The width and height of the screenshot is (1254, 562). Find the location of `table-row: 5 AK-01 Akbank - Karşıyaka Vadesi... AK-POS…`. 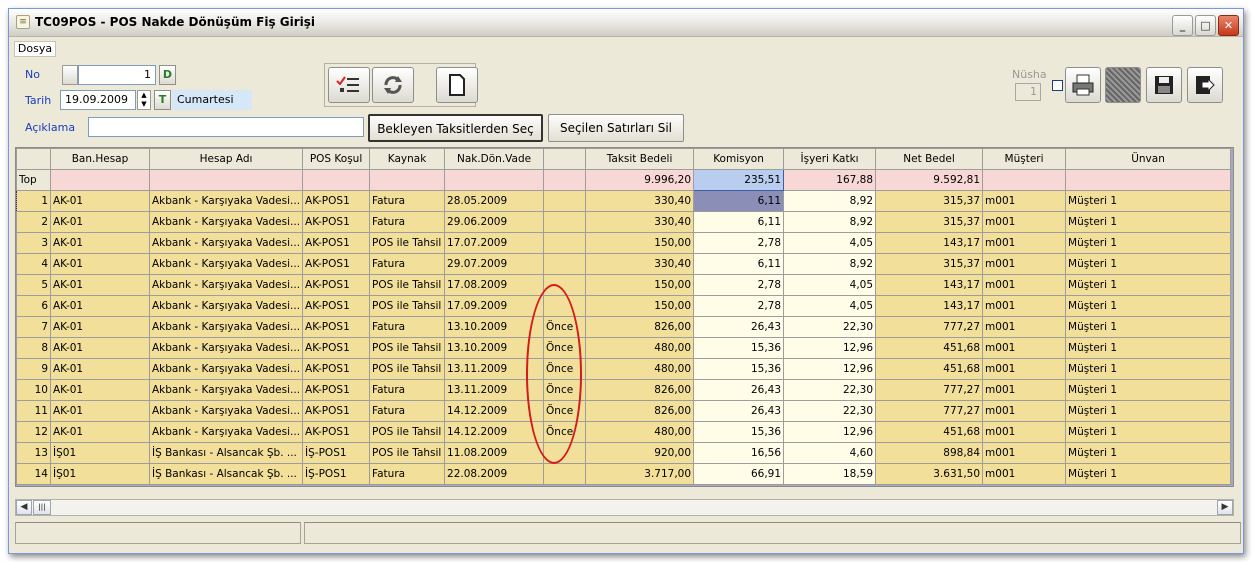

table-row: 5 AK-01 Akbank - Karşıyaka Vadesi... AK-POS… is located at coordinates (624, 285).